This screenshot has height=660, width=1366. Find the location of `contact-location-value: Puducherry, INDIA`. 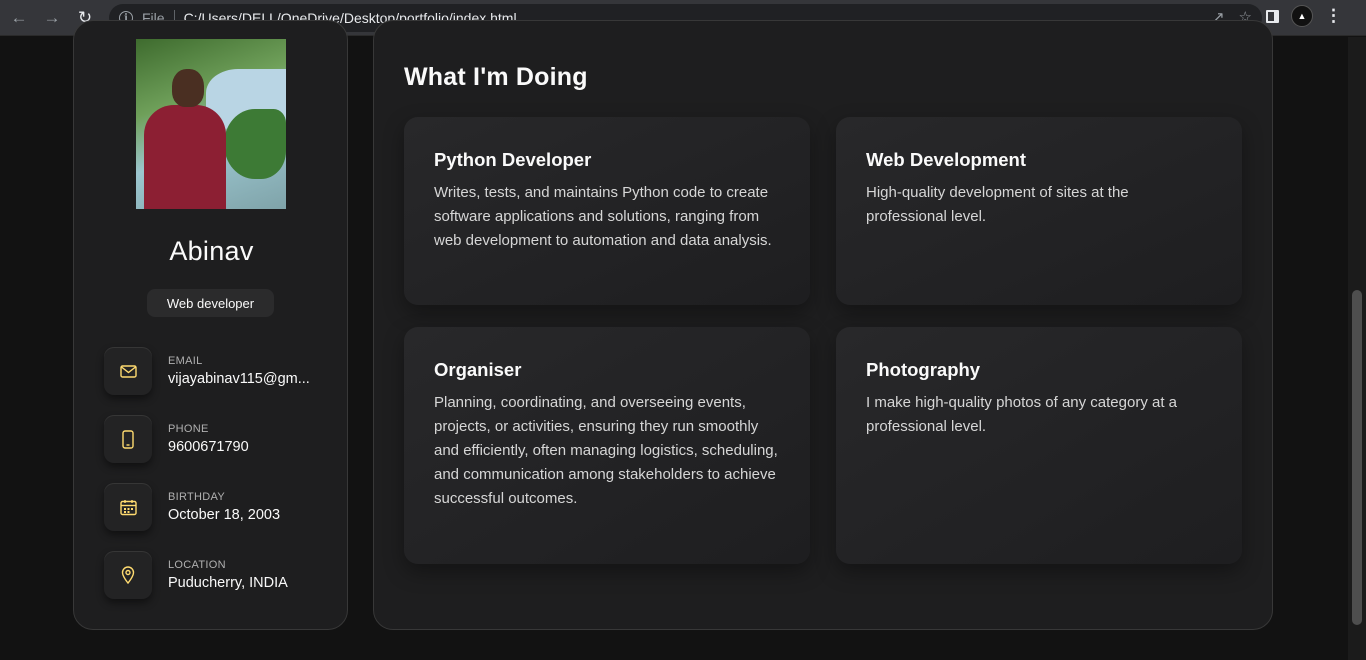

contact-location-value: Puducherry, INDIA is located at coordinates (228, 583).